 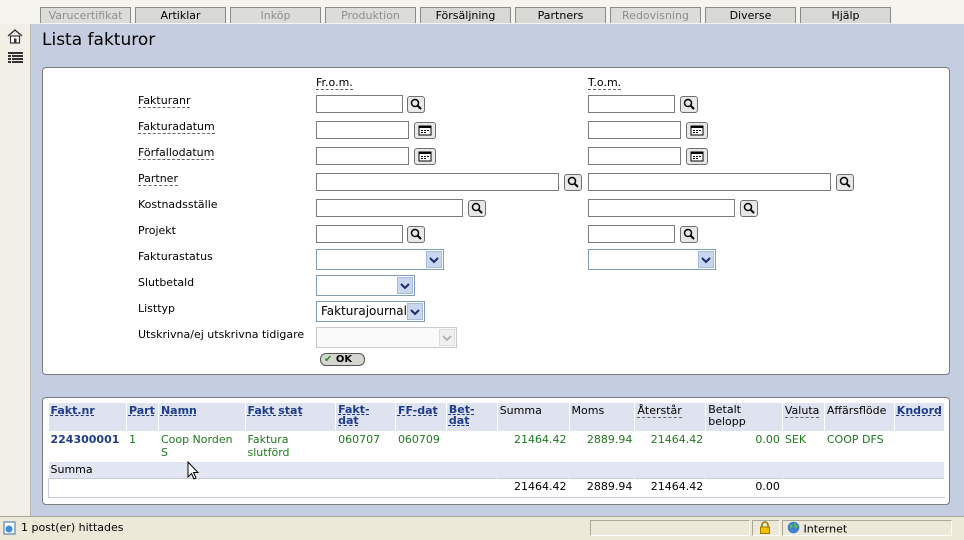 I want to click on forfallodatum-to-calendar-button, so click(x=697, y=156).